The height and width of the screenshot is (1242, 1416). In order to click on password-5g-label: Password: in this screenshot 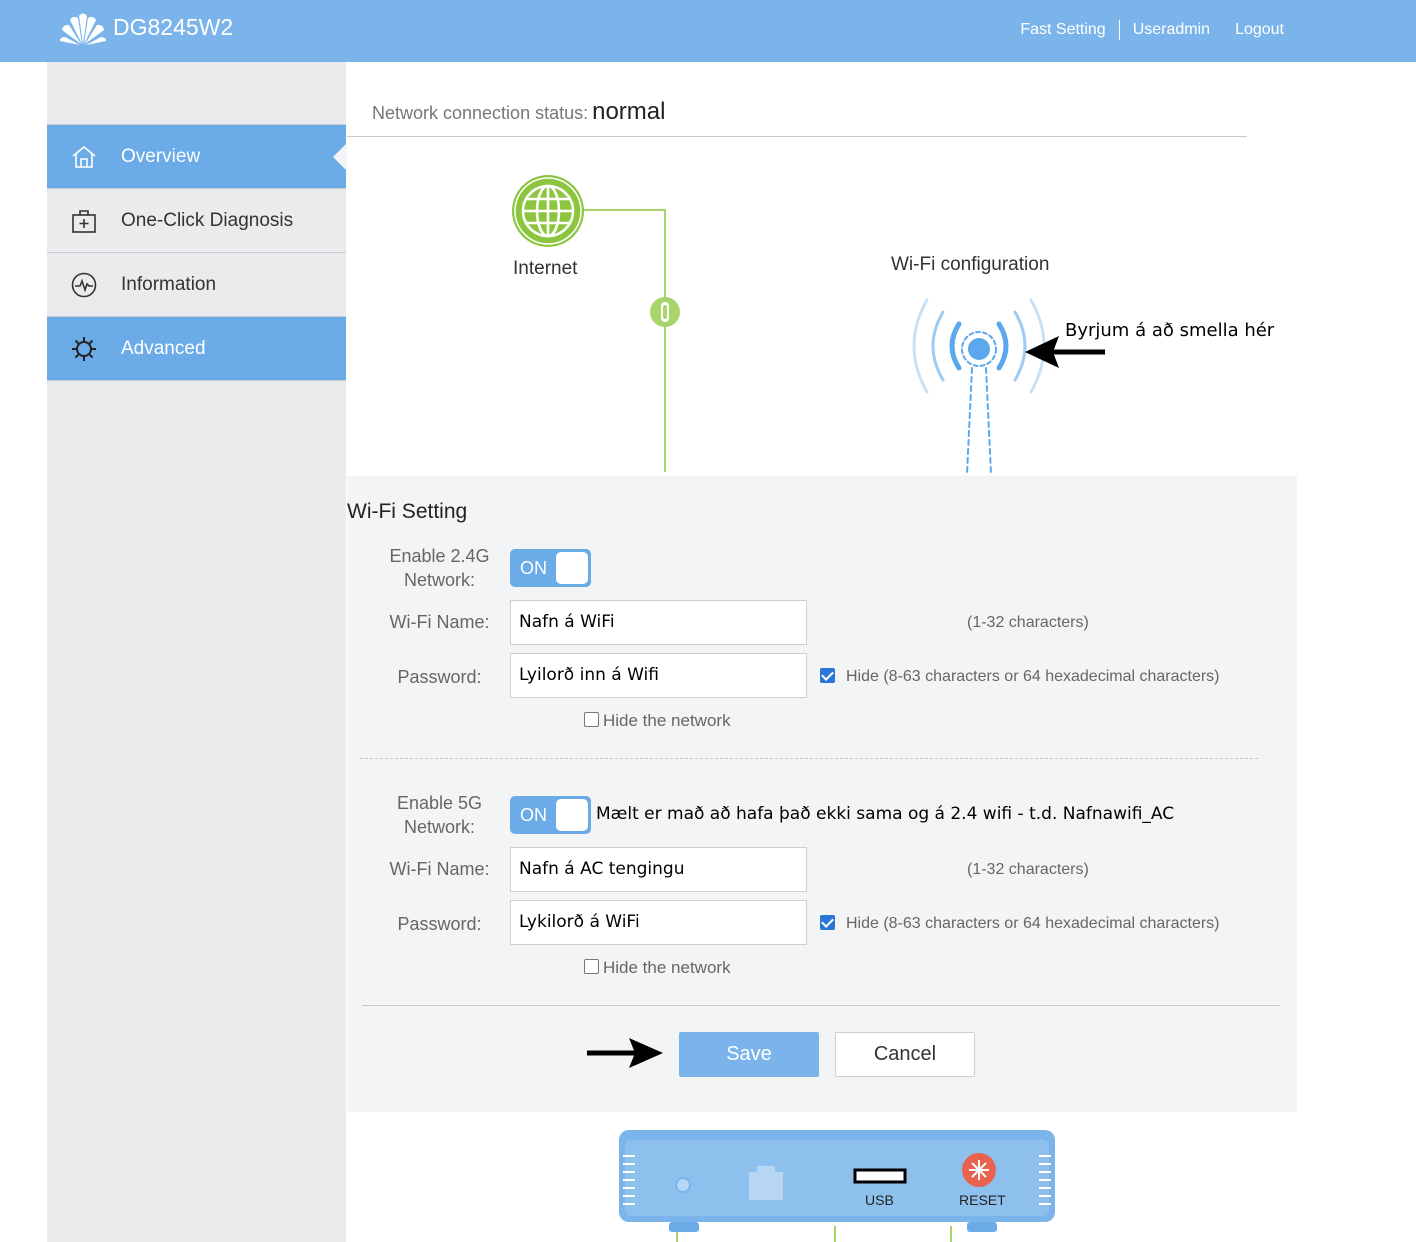, I will do `click(439, 924)`.